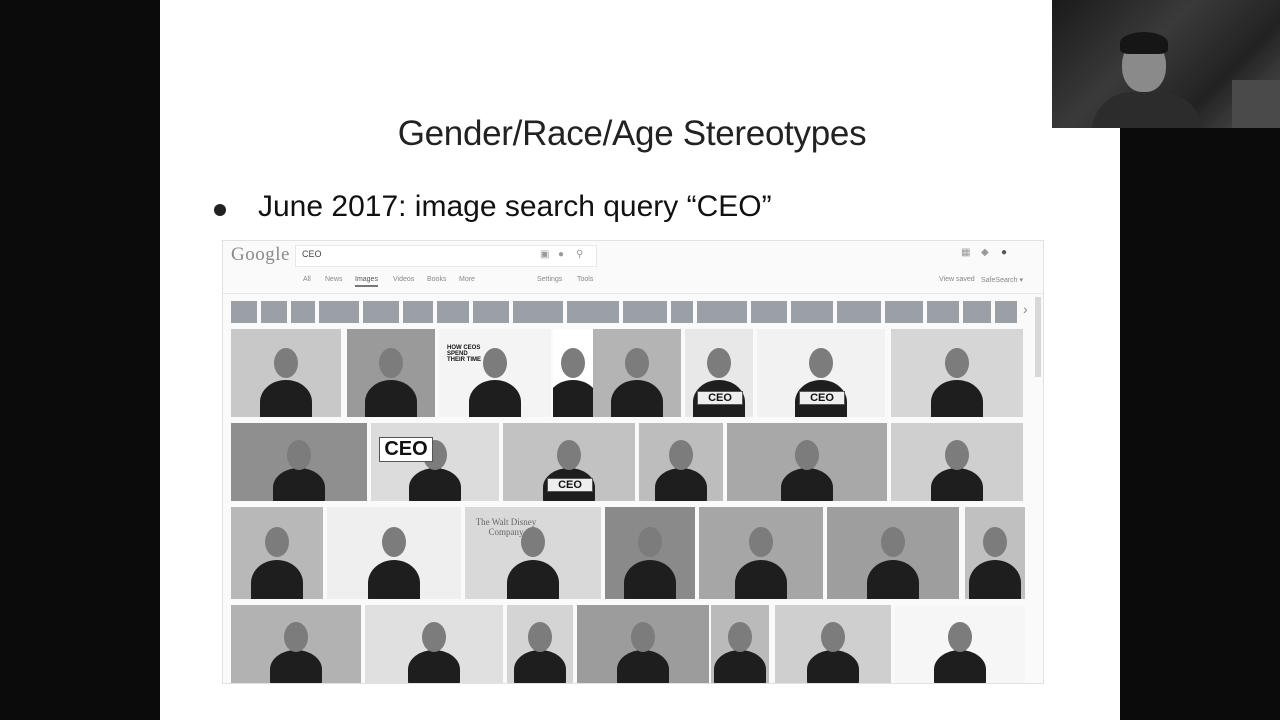 This screenshot has height=720, width=1280. What do you see at coordinates (544, 254) in the screenshot?
I see `camera-icon: ▣` at bounding box center [544, 254].